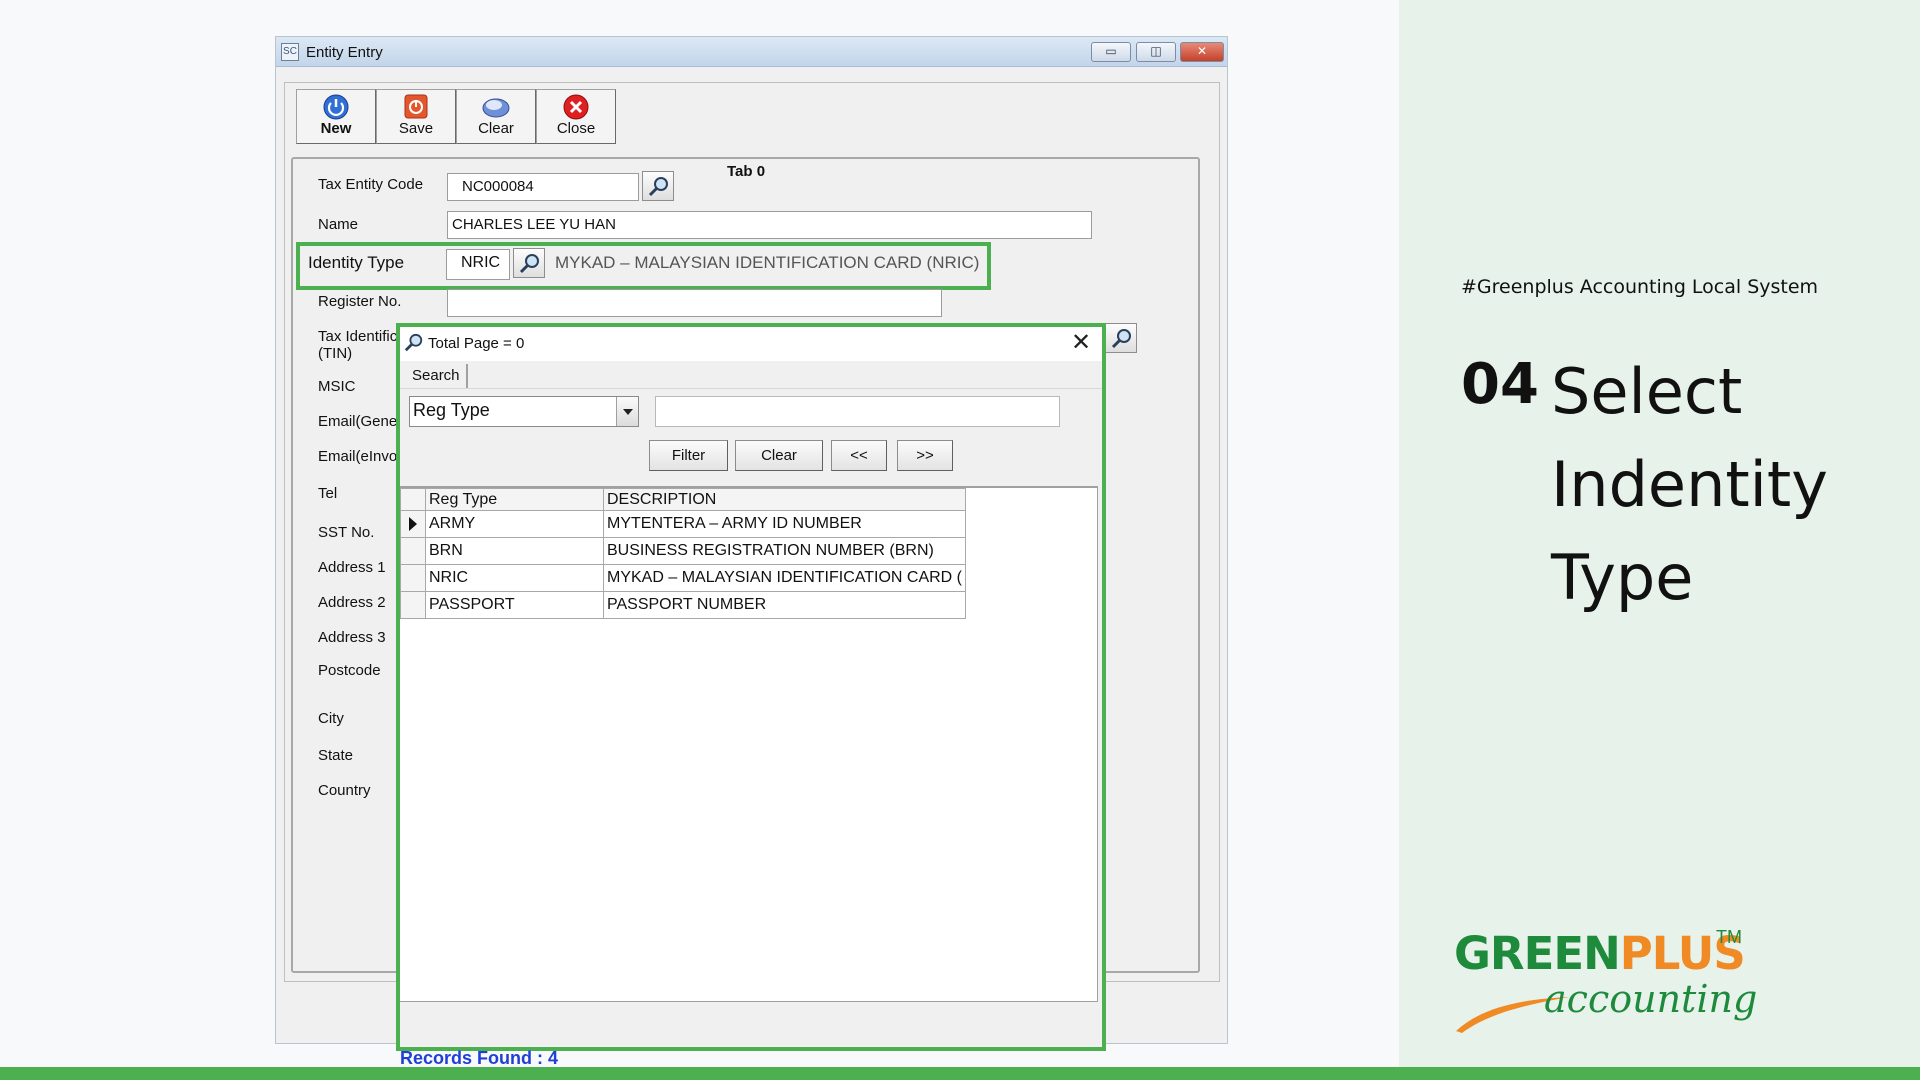 The width and height of the screenshot is (1920, 1080). I want to click on name-field: CHARLES LEE YU HAN, so click(769, 225).